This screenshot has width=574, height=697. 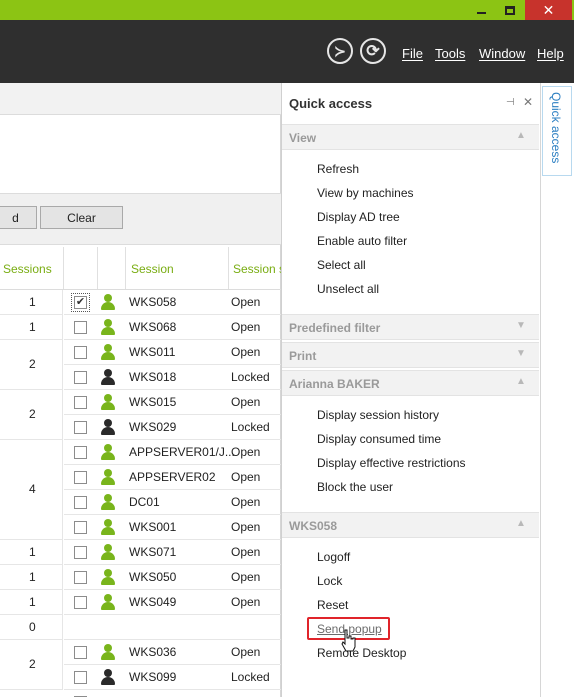 What do you see at coordinates (412, 53) in the screenshot?
I see `menu-file: File` at bounding box center [412, 53].